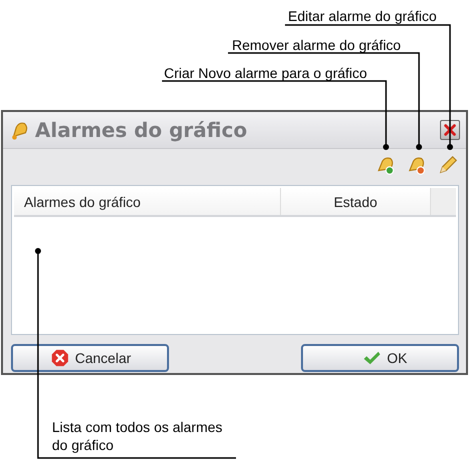  I want to click on dialog-button: Cancelar, so click(90, 358).